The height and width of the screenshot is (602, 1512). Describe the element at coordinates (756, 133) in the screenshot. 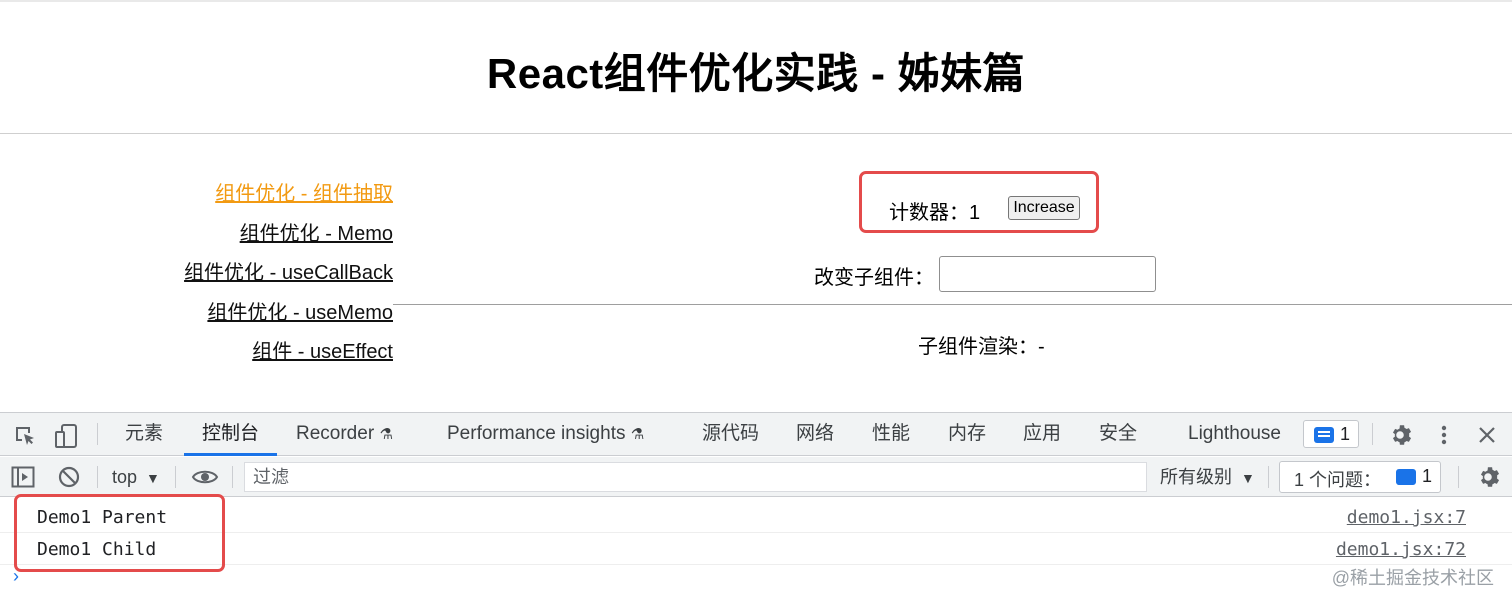

I see `header-divider` at that location.